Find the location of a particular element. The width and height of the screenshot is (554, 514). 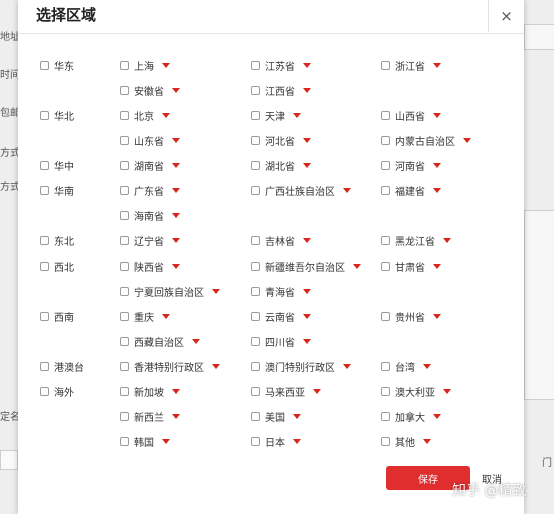

province-checkbox: 马来西亚 is located at coordinates (286, 391).